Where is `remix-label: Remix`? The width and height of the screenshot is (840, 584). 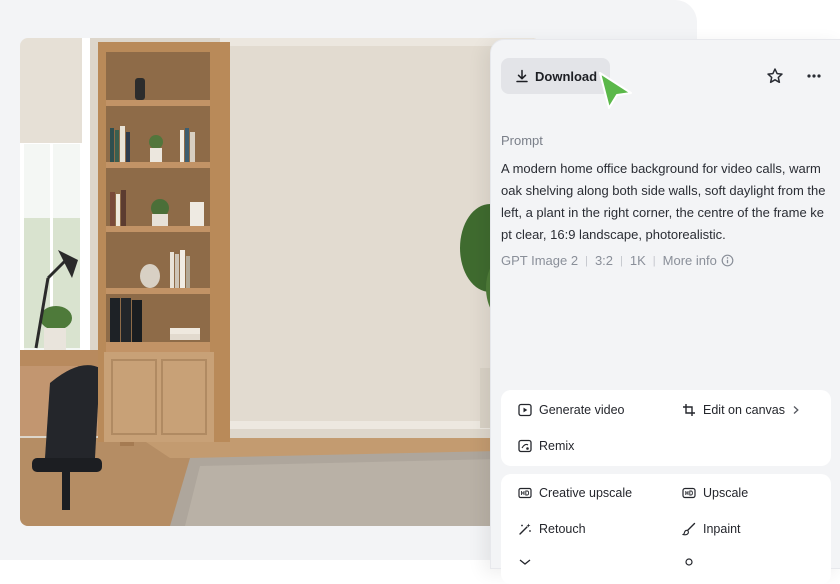
remix-label: Remix is located at coordinates (557, 446).